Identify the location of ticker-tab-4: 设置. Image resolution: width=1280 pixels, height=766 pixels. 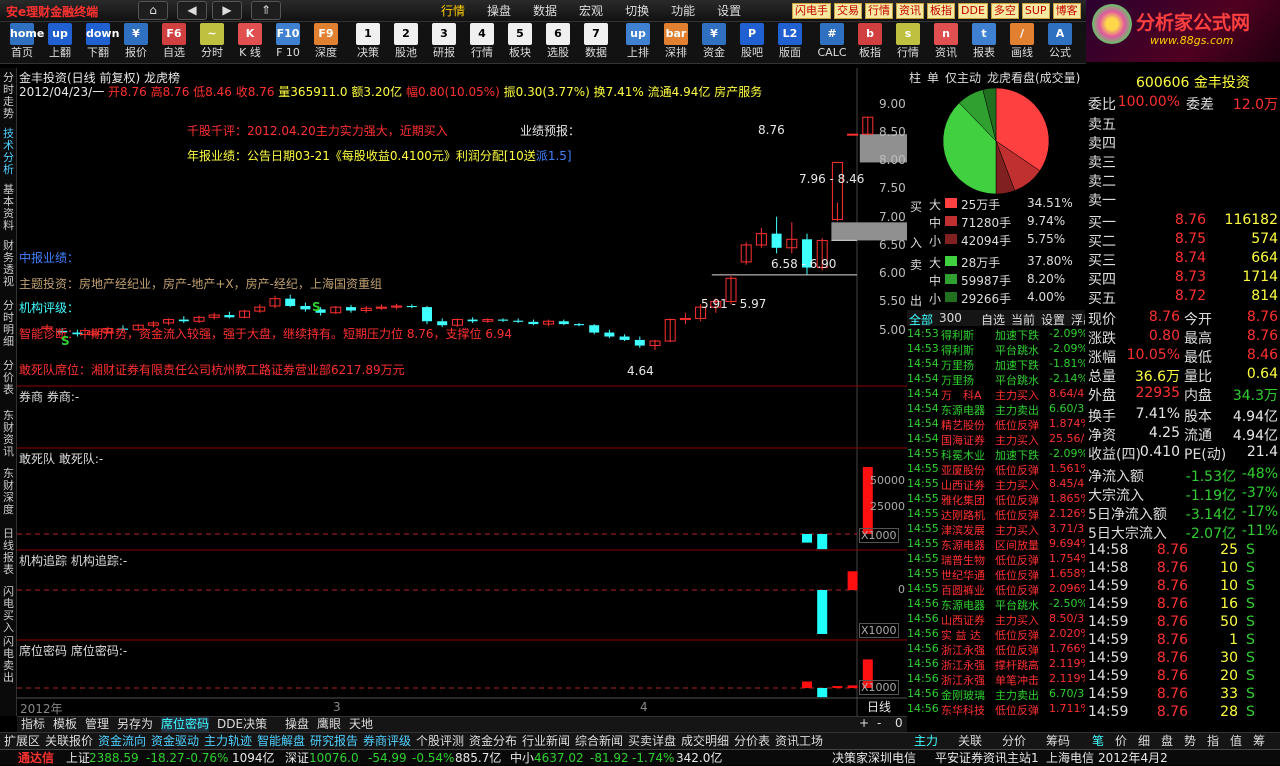
(1053, 318).